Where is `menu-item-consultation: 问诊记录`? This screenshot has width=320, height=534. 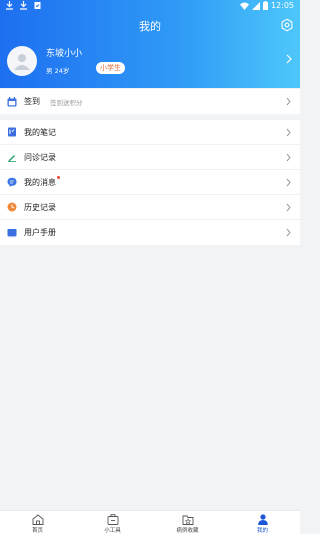 menu-item-consultation: 问诊记录 is located at coordinates (150, 157).